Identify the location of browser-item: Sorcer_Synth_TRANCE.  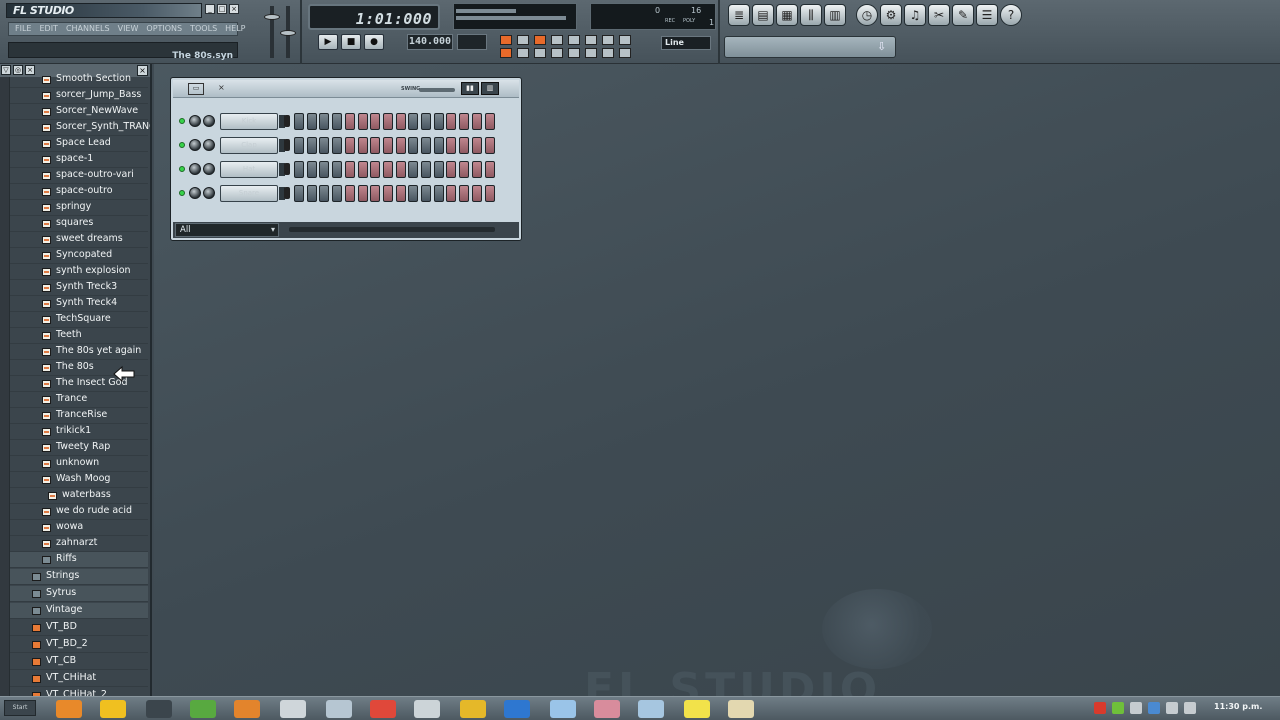
(80, 128).